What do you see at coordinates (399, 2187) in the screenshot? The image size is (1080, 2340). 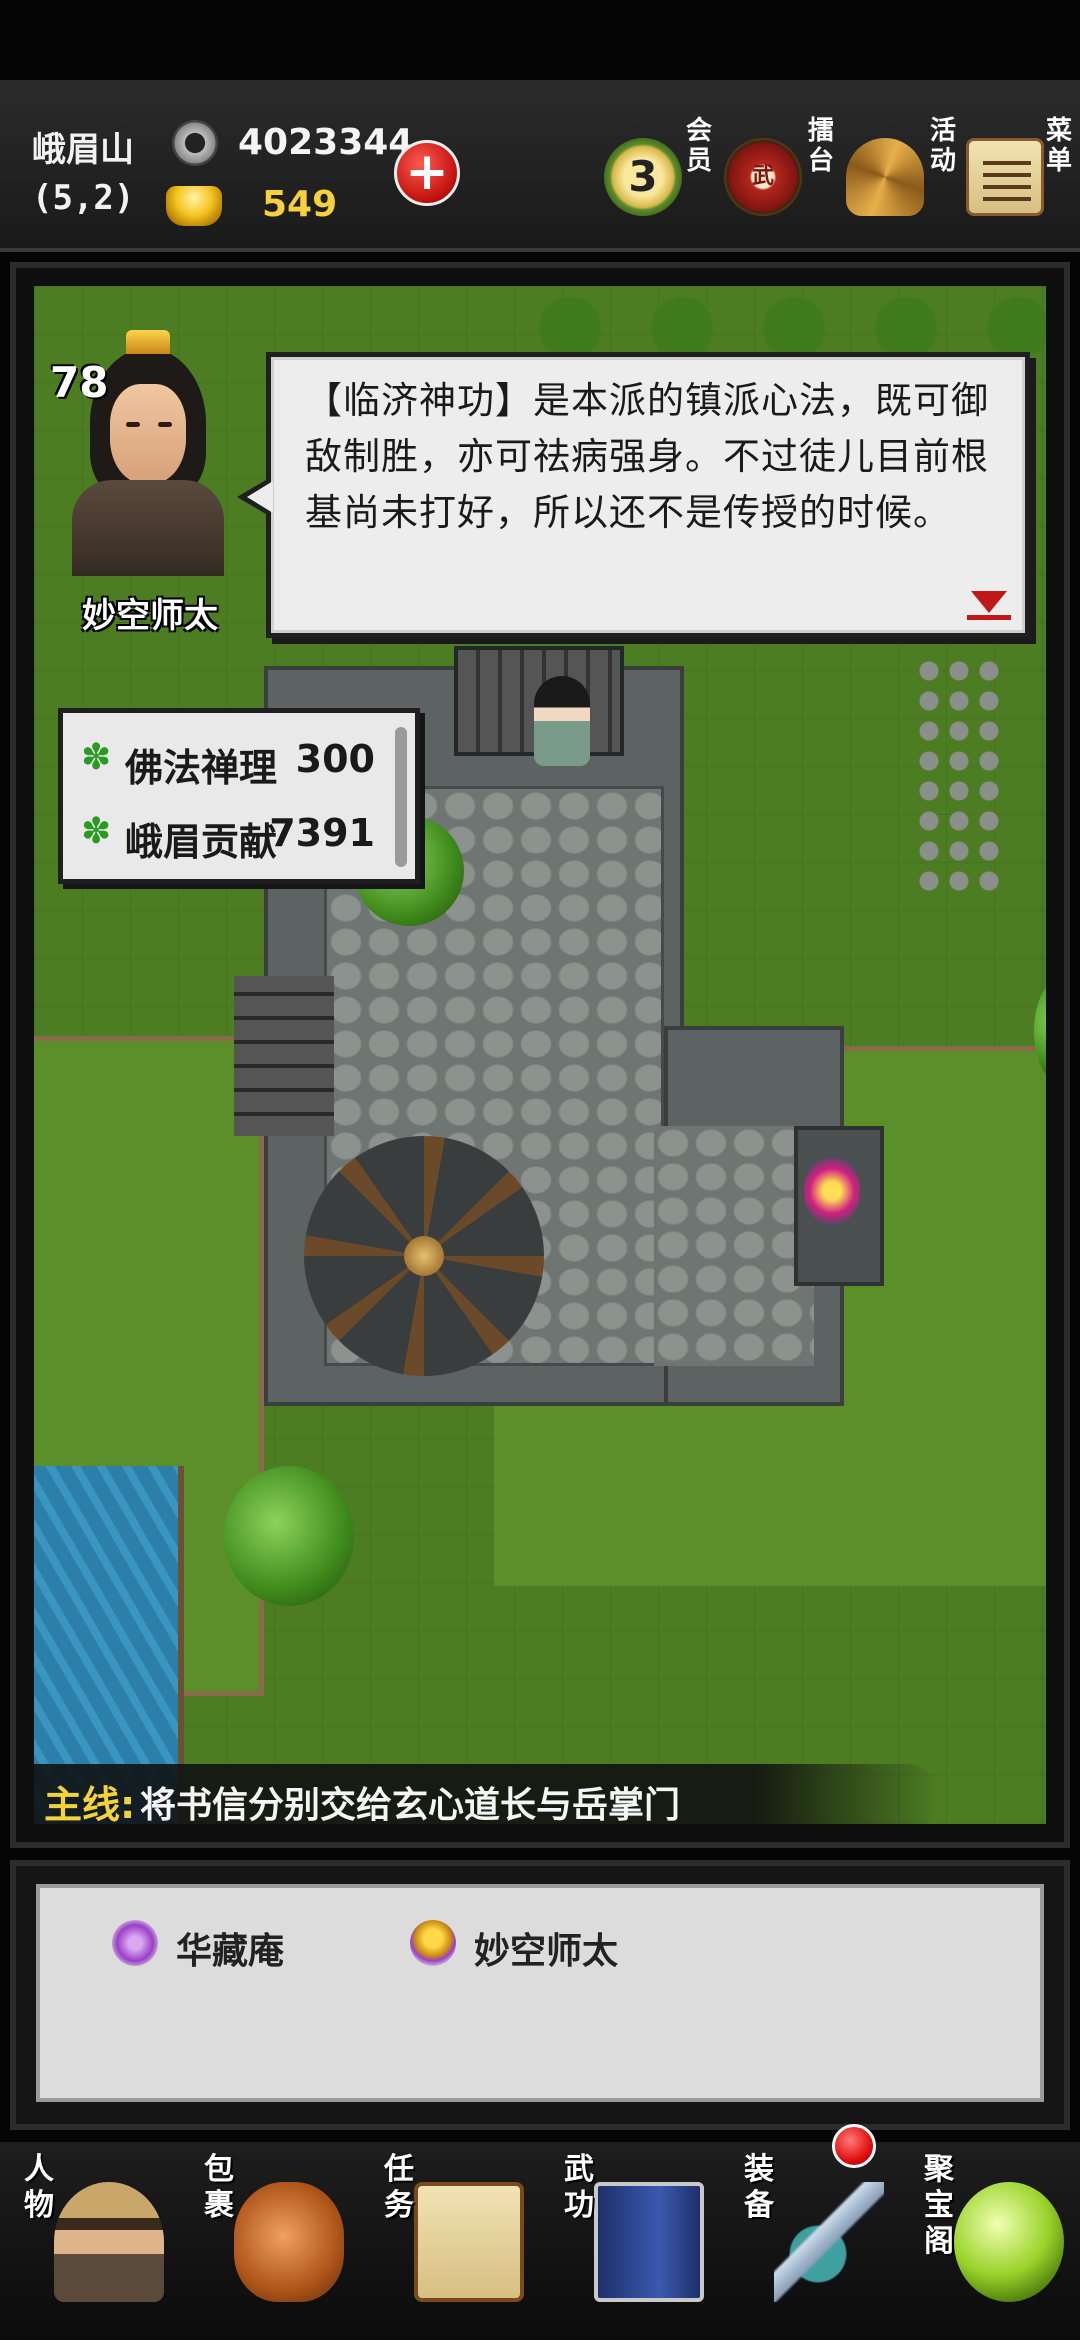 I see `nav-label: 任务` at bounding box center [399, 2187].